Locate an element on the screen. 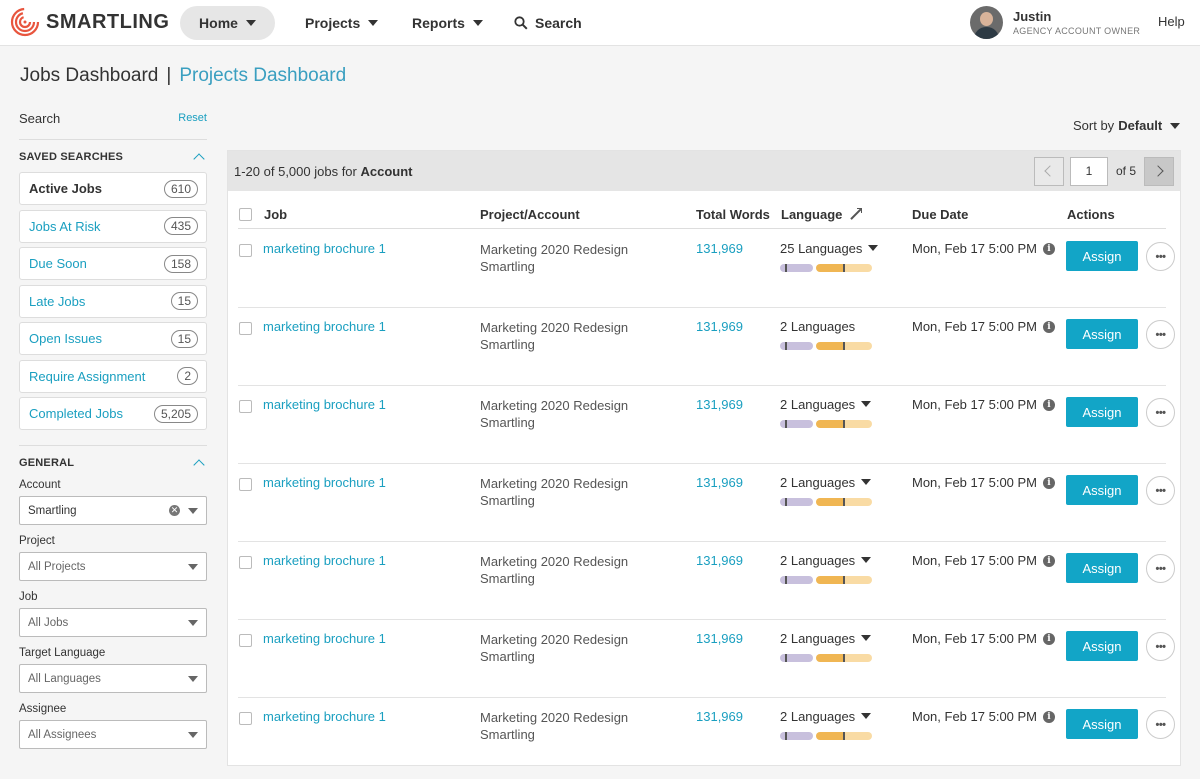  header-job: Job is located at coordinates (275, 214).